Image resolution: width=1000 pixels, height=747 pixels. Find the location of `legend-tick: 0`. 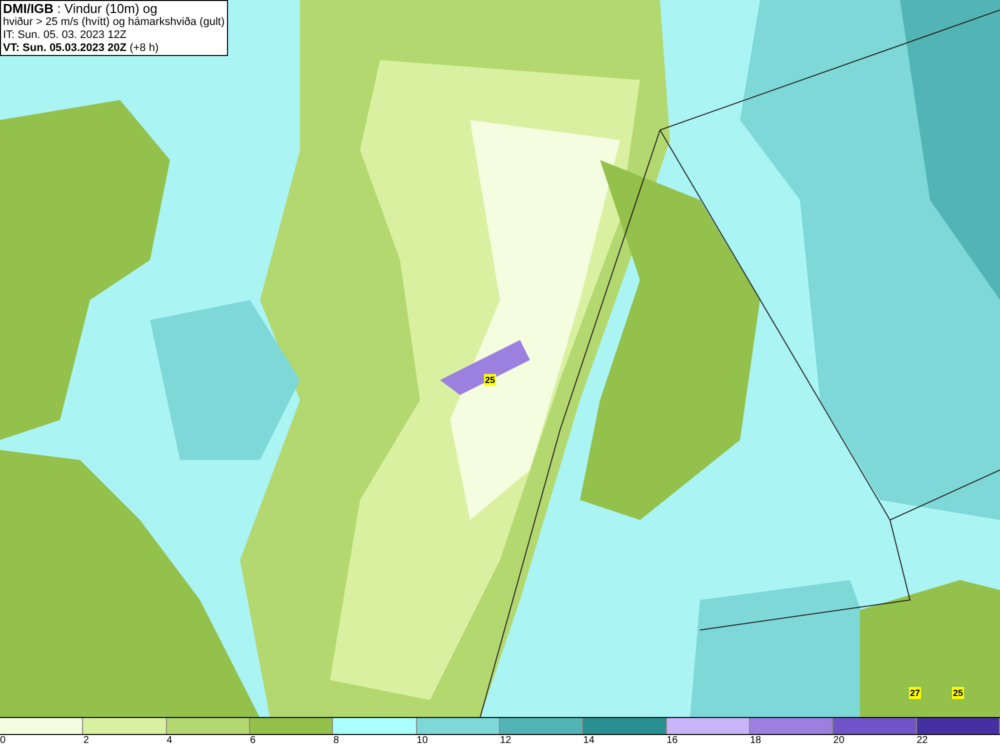

legend-tick: 0 is located at coordinates (3, 740).